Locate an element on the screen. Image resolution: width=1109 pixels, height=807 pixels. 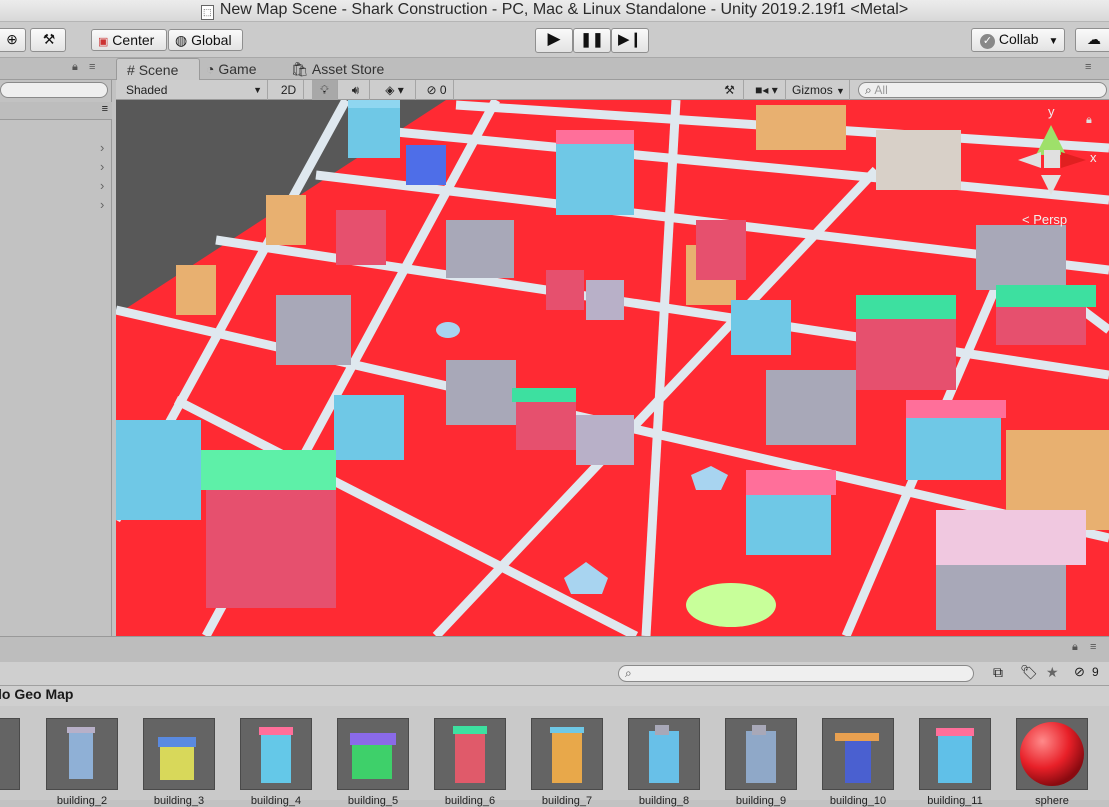
shopping-bag-icon: 🛍︎ is located at coordinates (300, 69).